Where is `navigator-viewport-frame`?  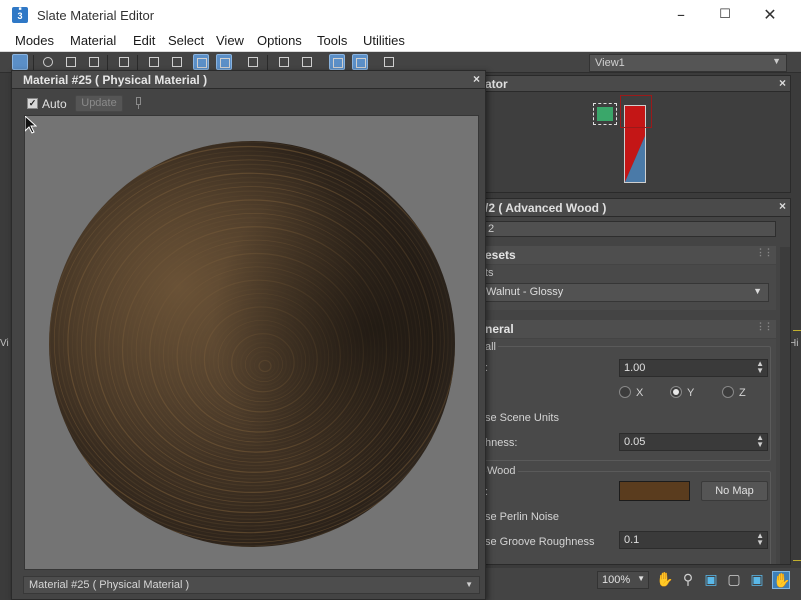 navigator-viewport-frame is located at coordinates (605, 114).